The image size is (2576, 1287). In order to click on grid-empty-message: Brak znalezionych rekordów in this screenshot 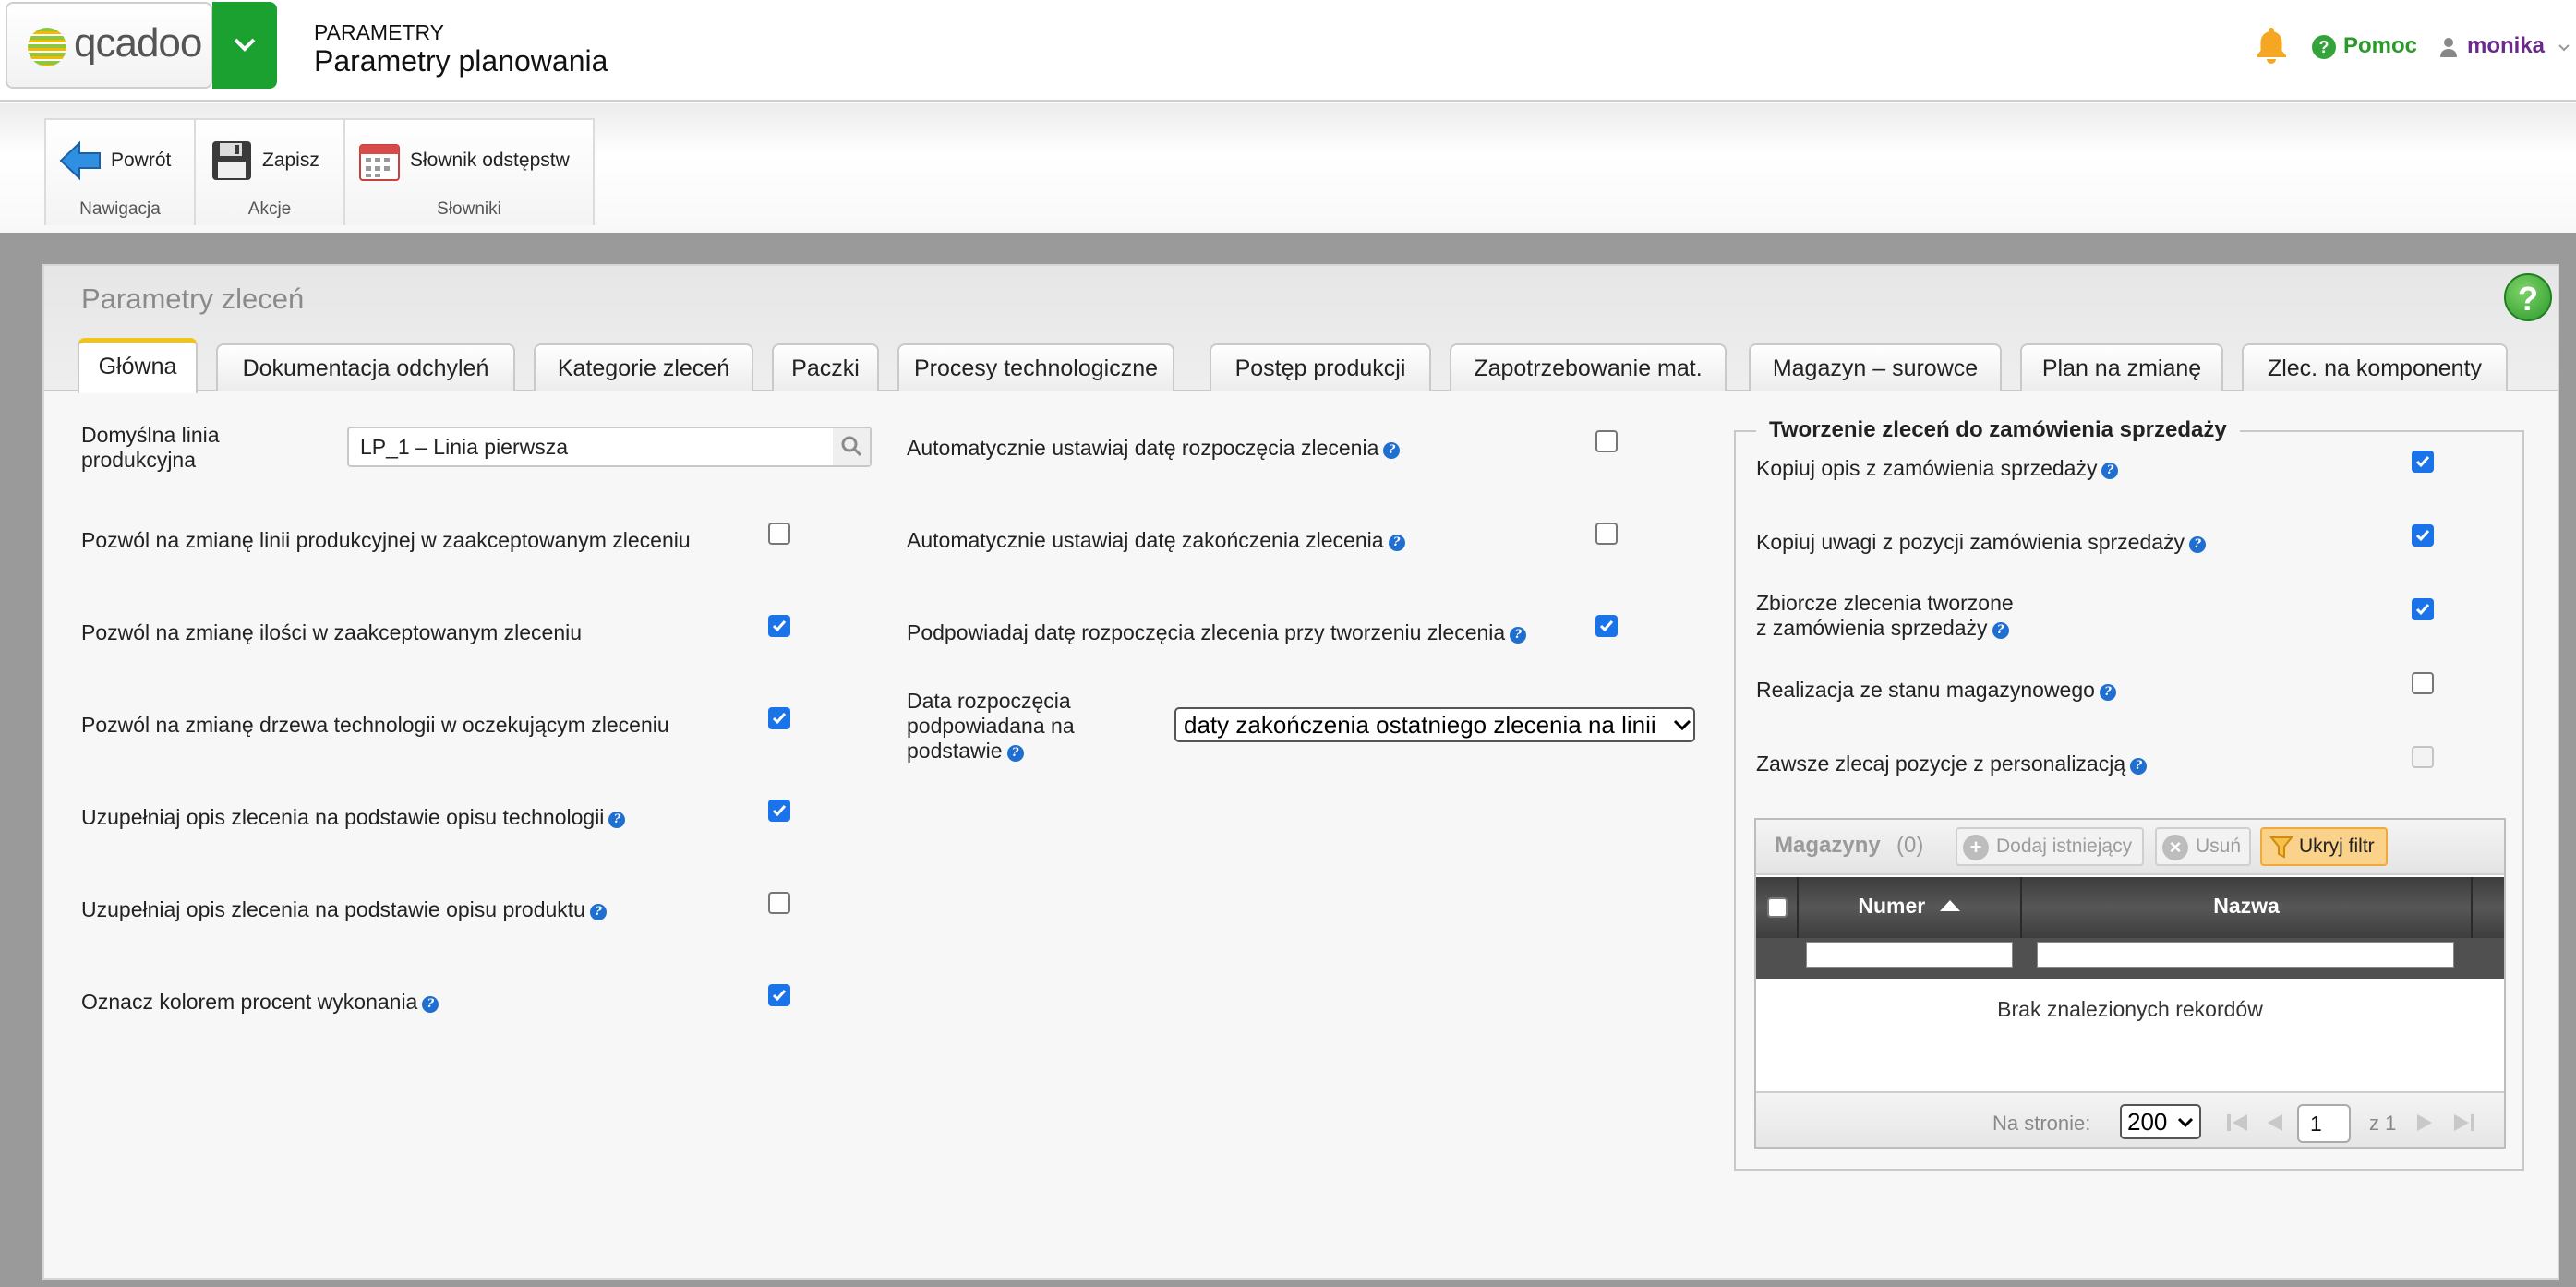, I will do `click(2130, 1009)`.